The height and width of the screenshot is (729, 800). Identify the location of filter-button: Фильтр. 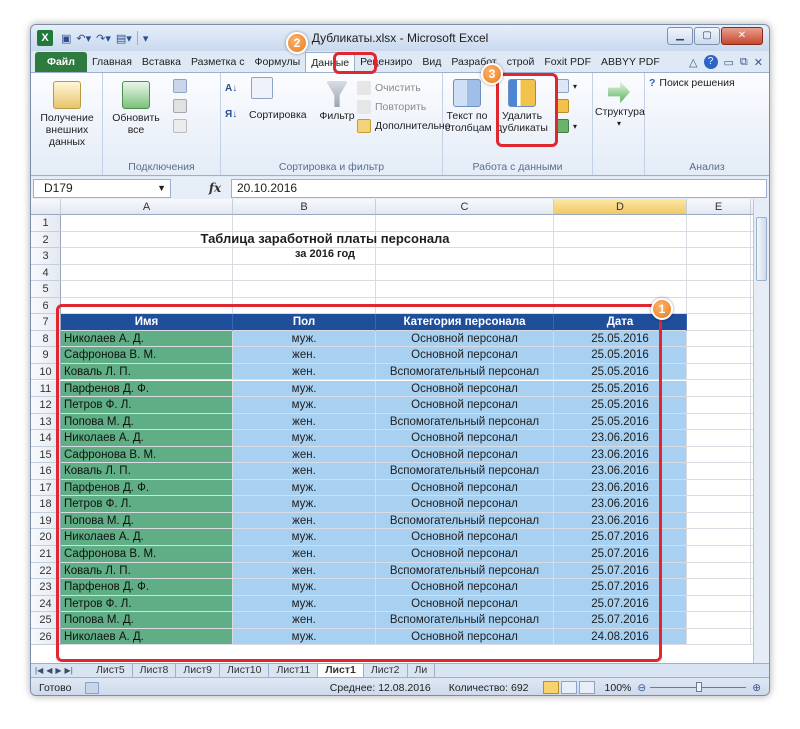
(337, 101).